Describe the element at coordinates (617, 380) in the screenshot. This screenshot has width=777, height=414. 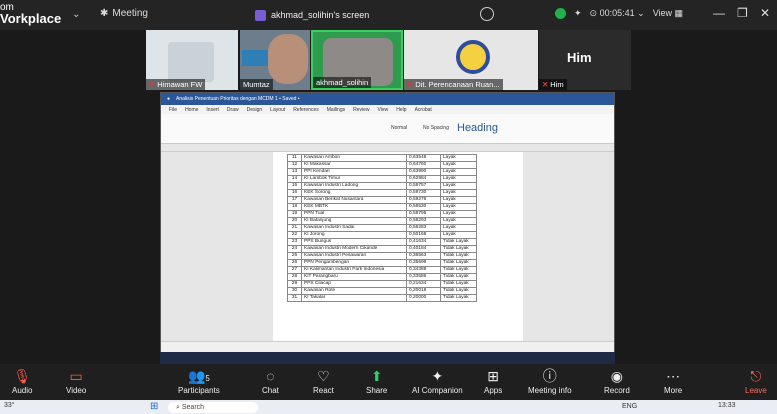
I see `record-button: ◉ Record` at that location.